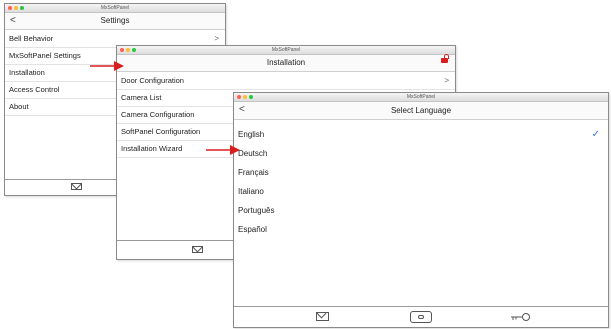 Image resolution: width=611 pixels, height=329 pixels. I want to click on page-title: Installation, so click(286, 62).